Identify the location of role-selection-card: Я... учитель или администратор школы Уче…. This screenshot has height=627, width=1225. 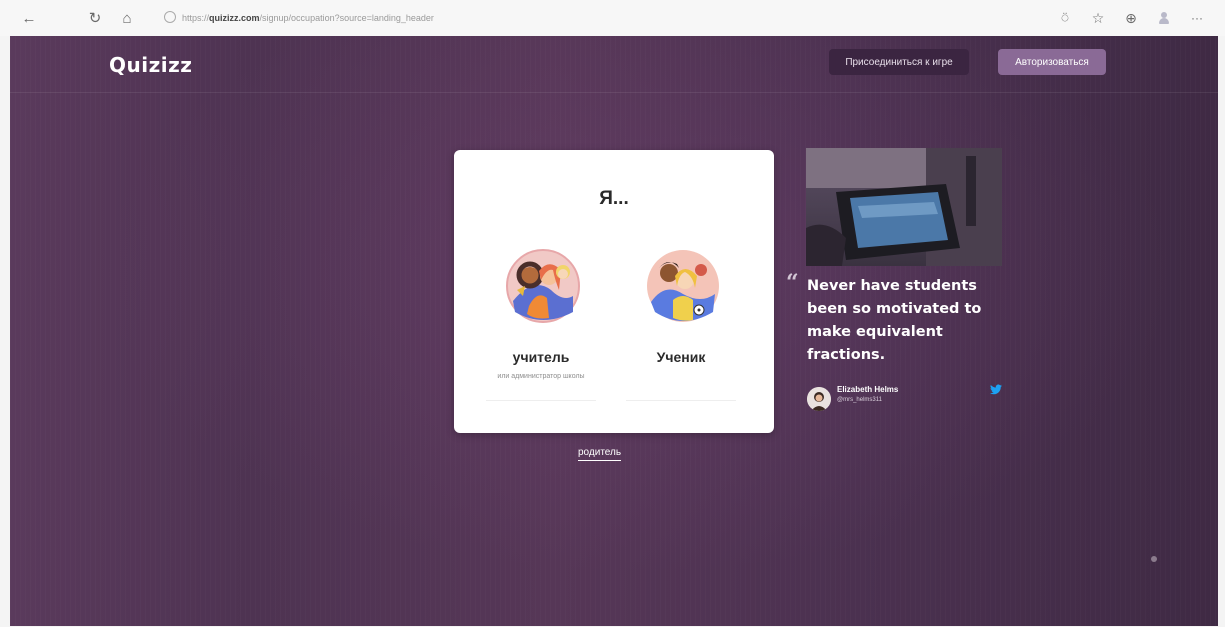
(614, 291).